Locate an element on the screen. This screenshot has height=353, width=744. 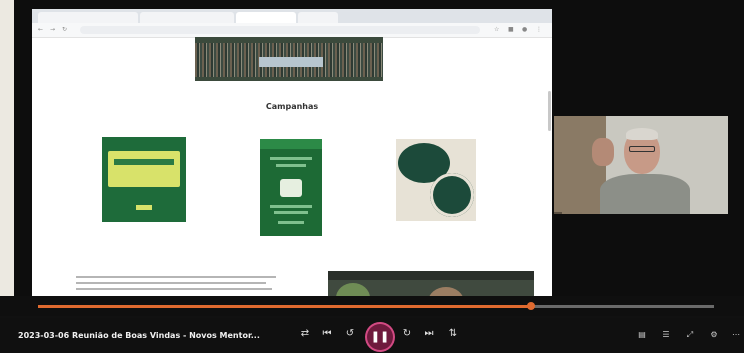
reload-icon: ↻ is located at coordinates (64, 30).